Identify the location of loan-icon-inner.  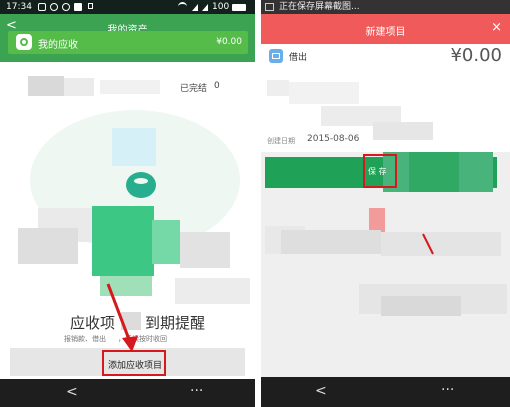
(276, 56).